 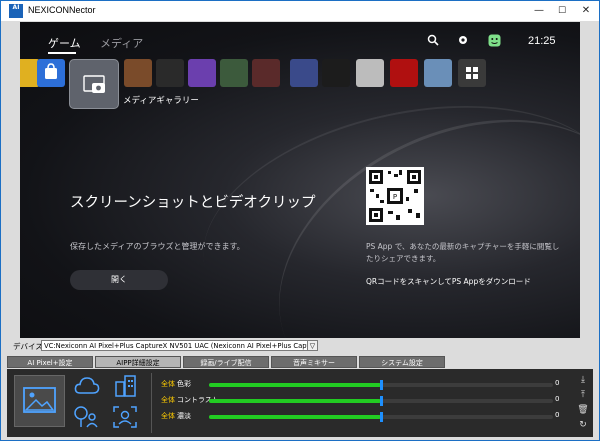 I want to click on avatar-icon, so click(x=494, y=42).